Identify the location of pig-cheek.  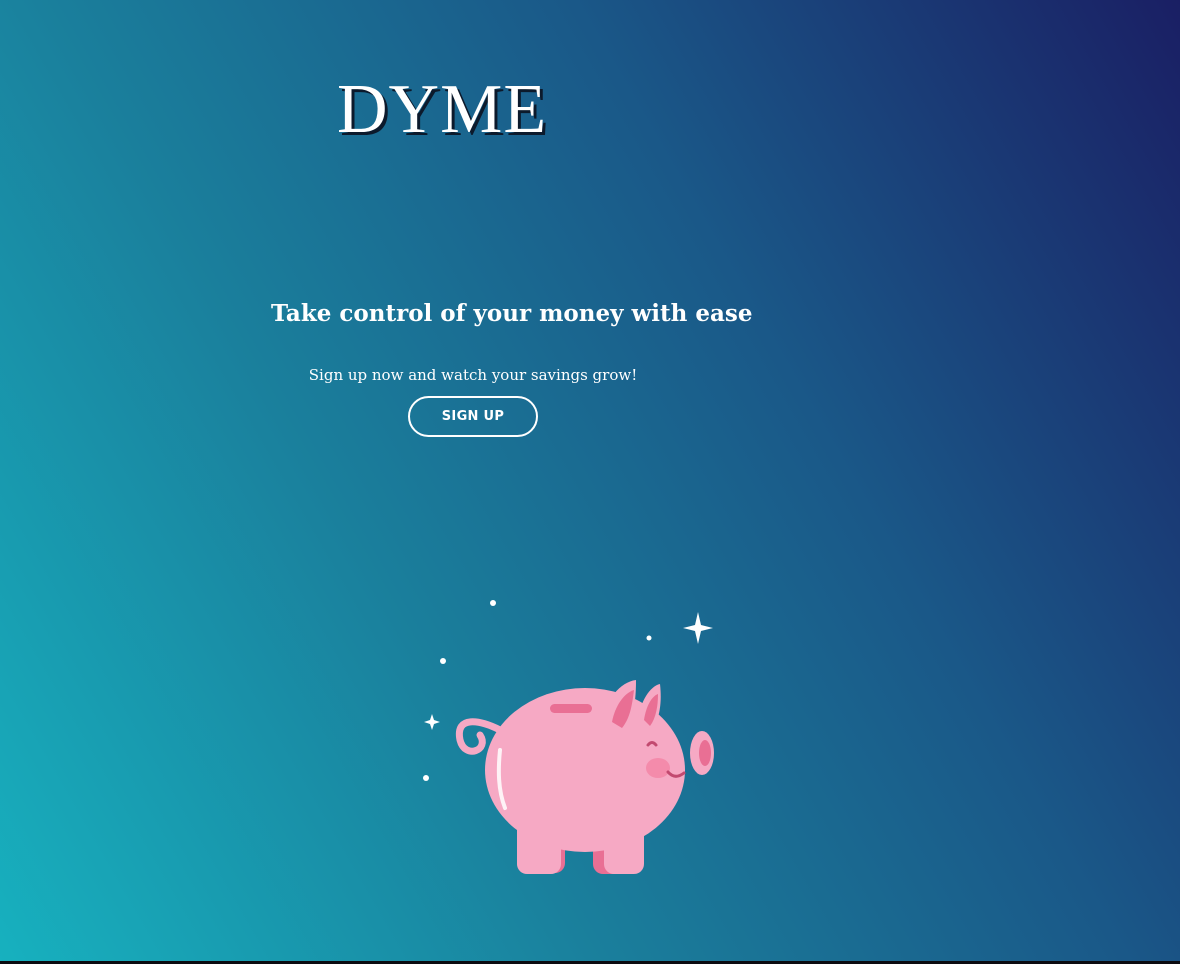
(658, 768).